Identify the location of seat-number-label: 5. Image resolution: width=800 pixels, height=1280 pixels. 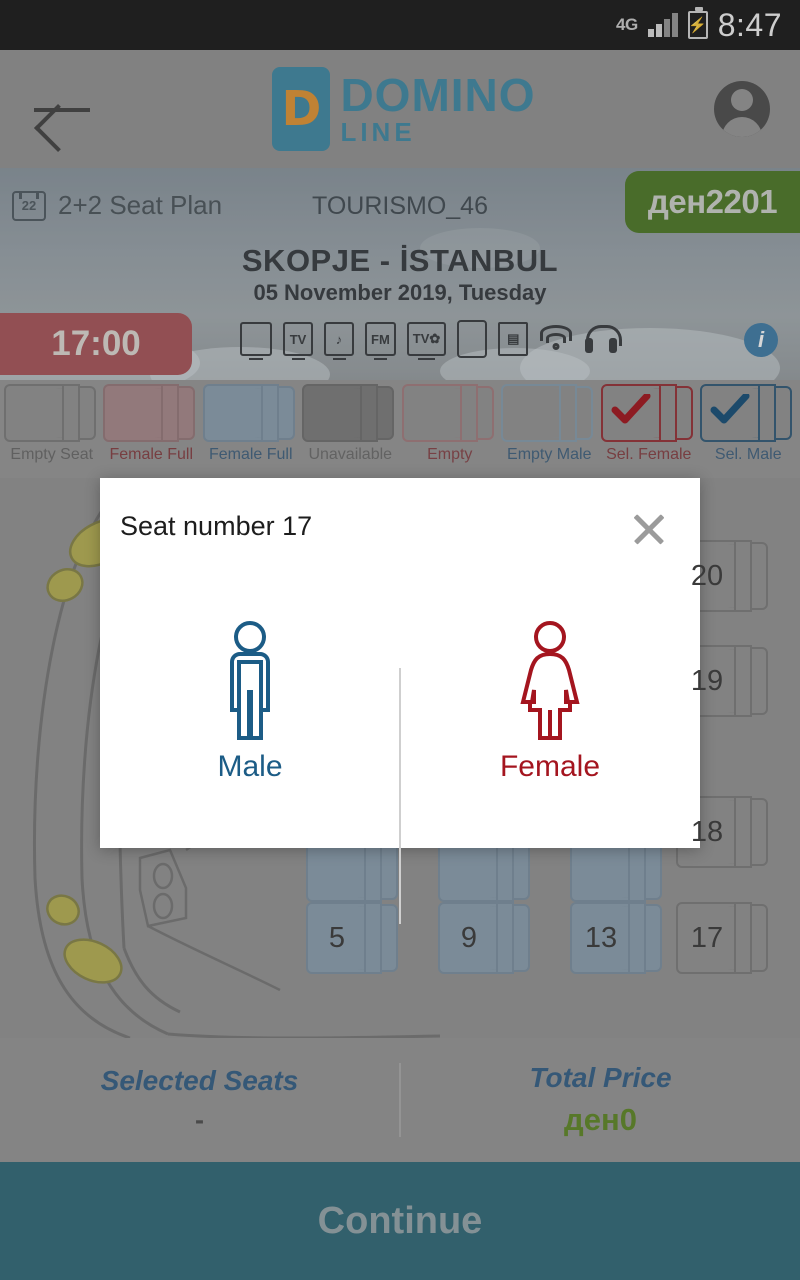
(337, 937).